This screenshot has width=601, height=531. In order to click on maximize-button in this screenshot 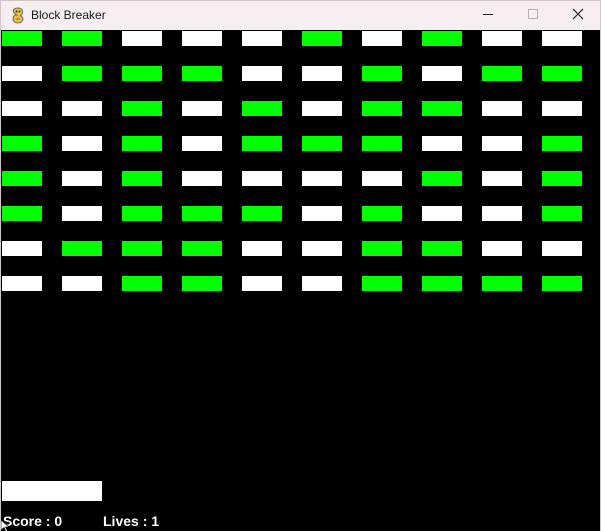, I will do `click(533, 15)`.